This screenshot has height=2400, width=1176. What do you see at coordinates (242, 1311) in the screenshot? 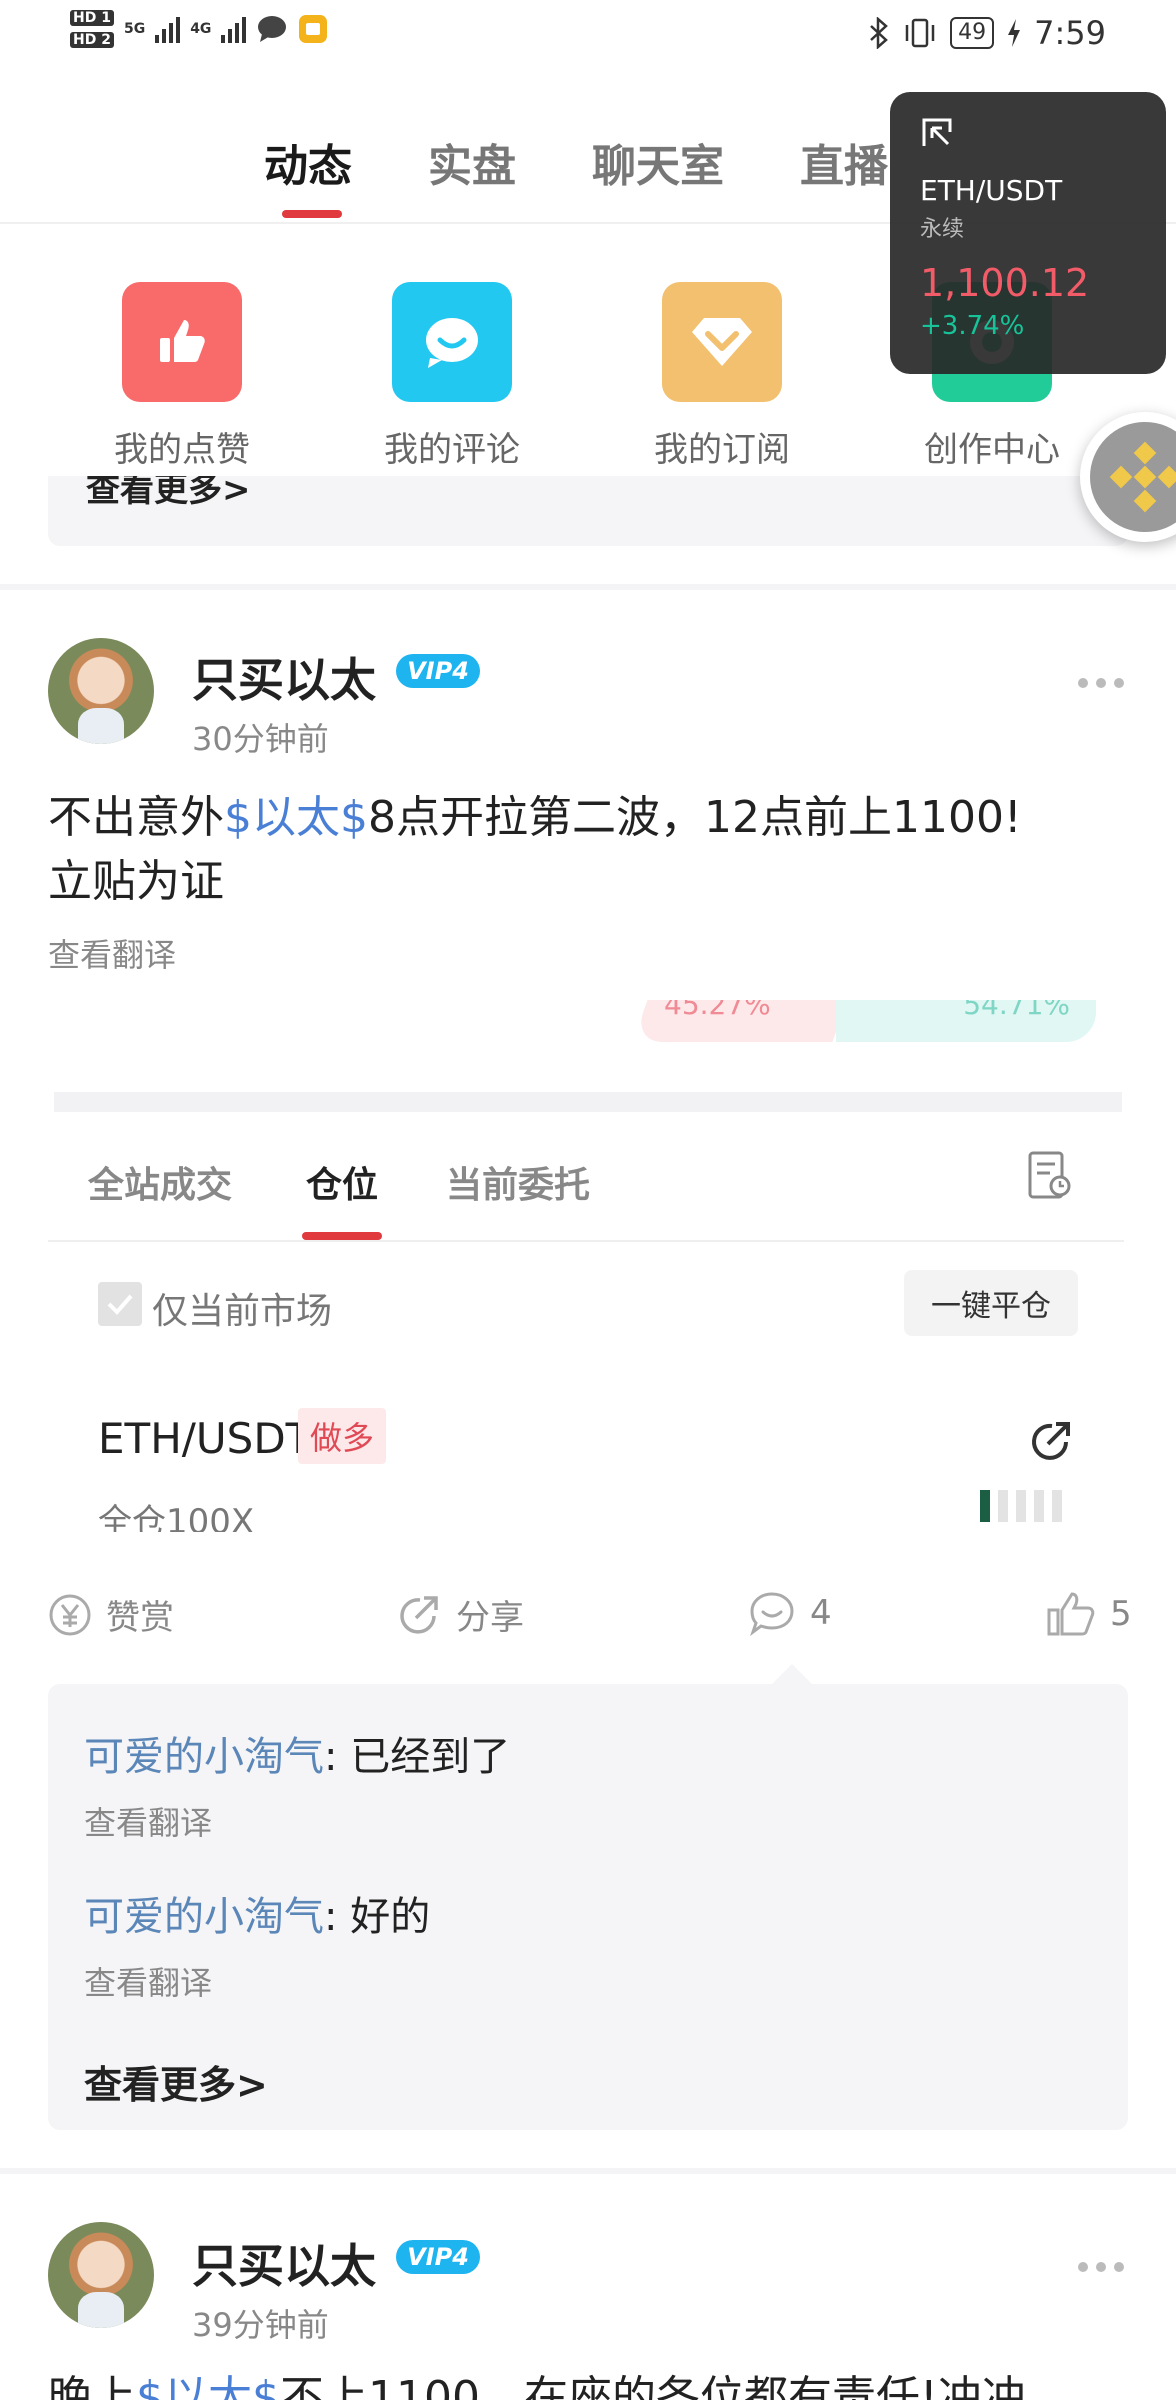
I see `only-current-market-label: 仅当前市场` at bounding box center [242, 1311].